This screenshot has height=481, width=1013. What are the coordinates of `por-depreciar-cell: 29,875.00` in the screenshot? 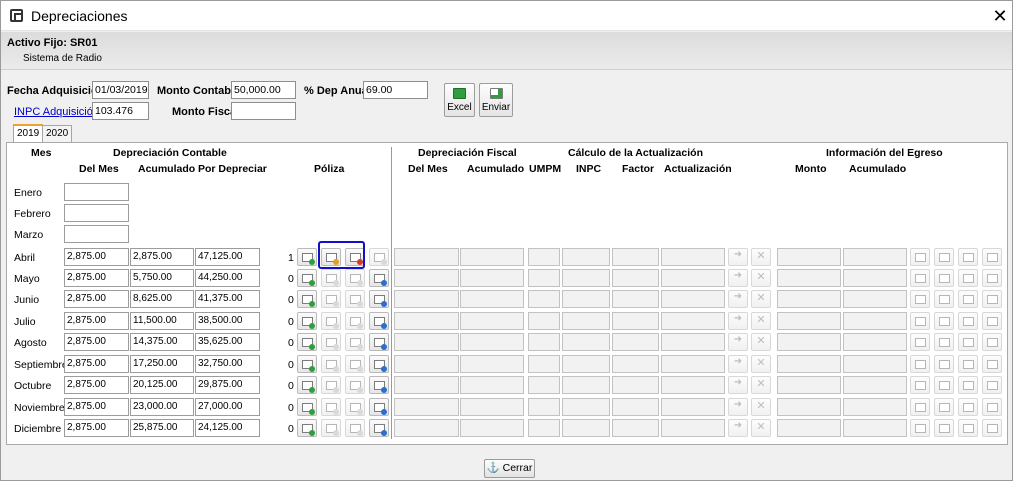 It's located at (227, 385).